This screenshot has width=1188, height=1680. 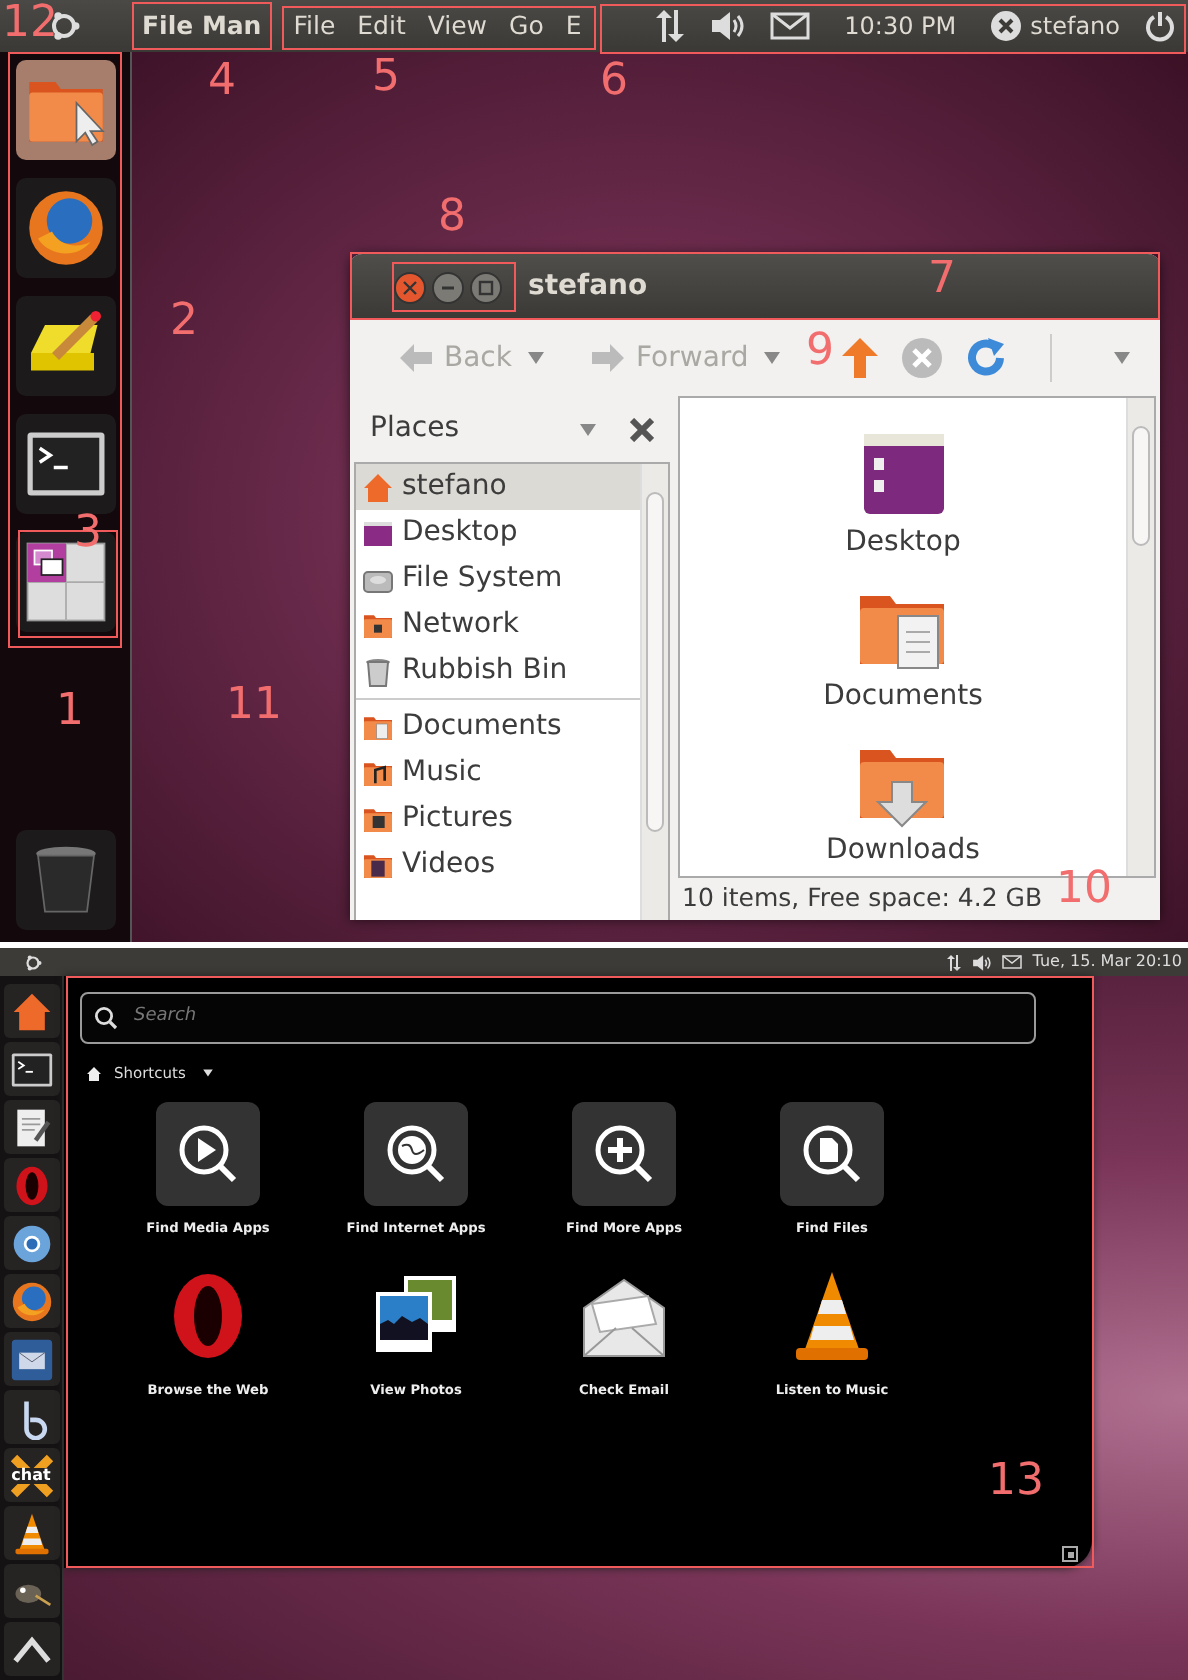 I want to click on search-field: Search, so click(x=558, y=1018).